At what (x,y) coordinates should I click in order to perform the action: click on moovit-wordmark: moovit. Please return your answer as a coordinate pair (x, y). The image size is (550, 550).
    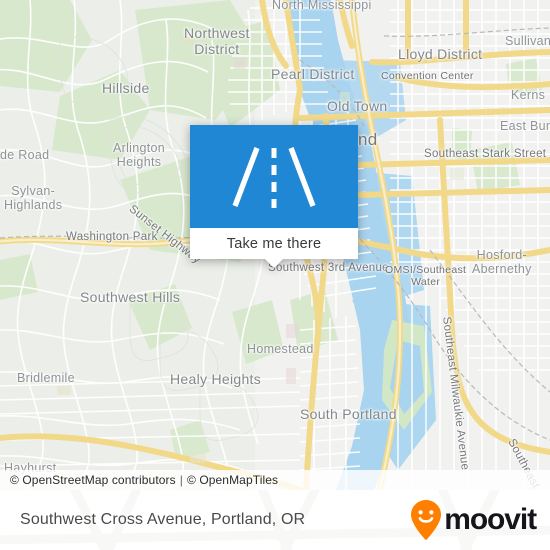
    Looking at the image, I should click on (490, 519).